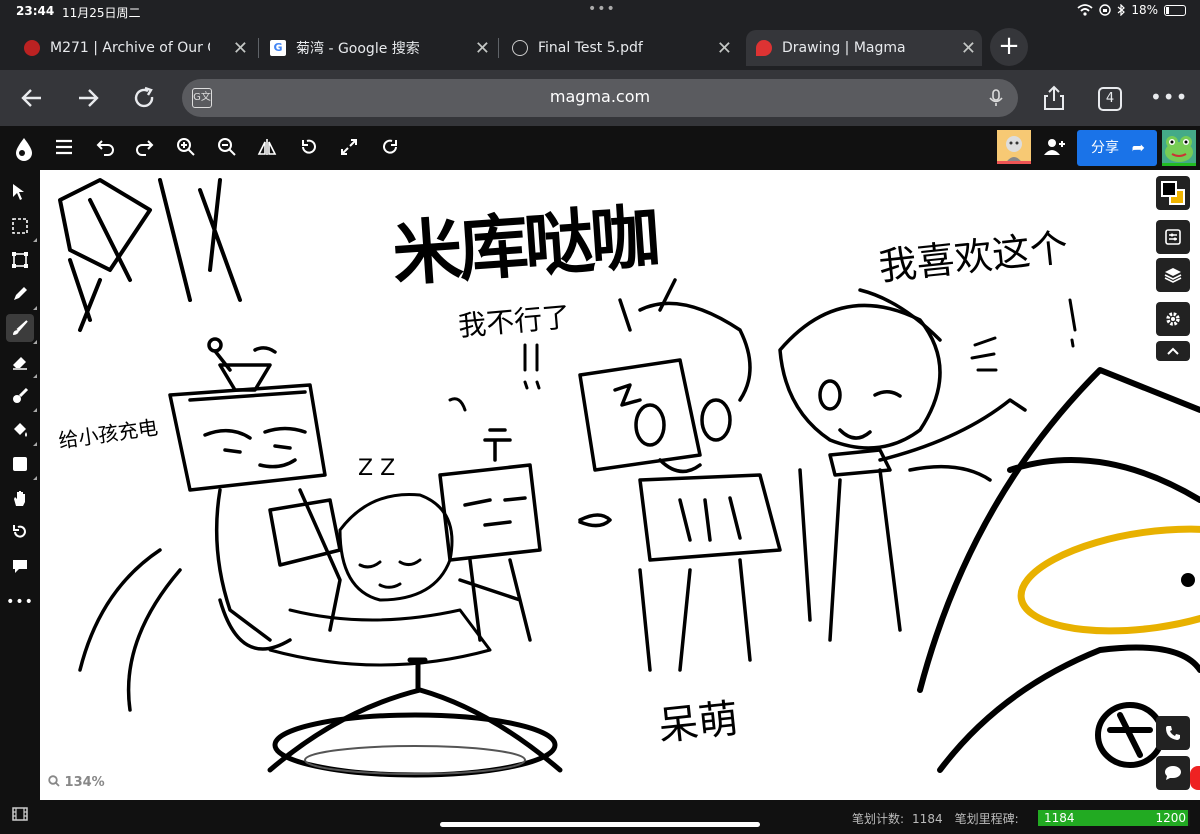 This screenshot has width=1200, height=834. What do you see at coordinates (64, 148) in the screenshot?
I see `hamburger-menu-icon` at bounding box center [64, 148].